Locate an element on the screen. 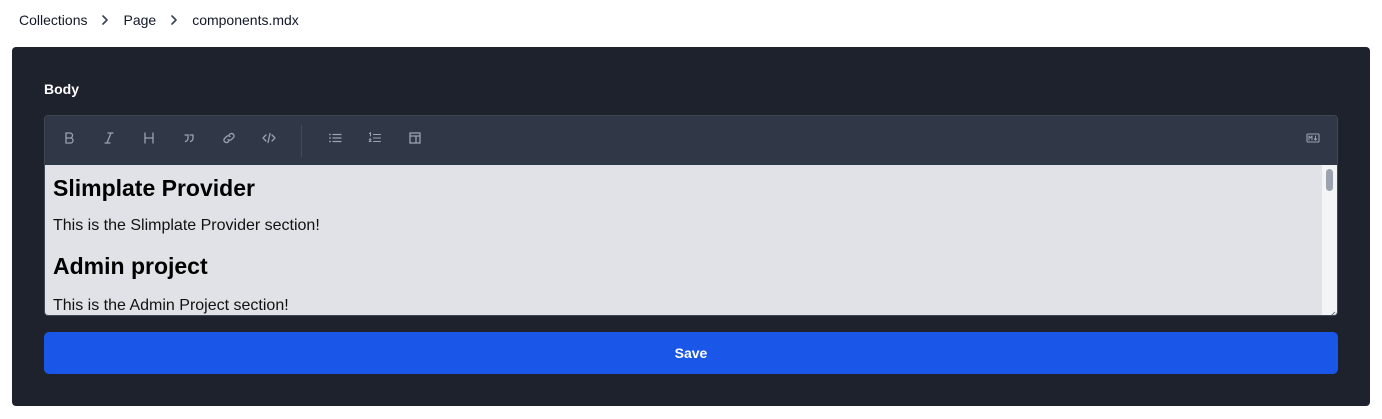  editor-toolbar is located at coordinates (691, 140).